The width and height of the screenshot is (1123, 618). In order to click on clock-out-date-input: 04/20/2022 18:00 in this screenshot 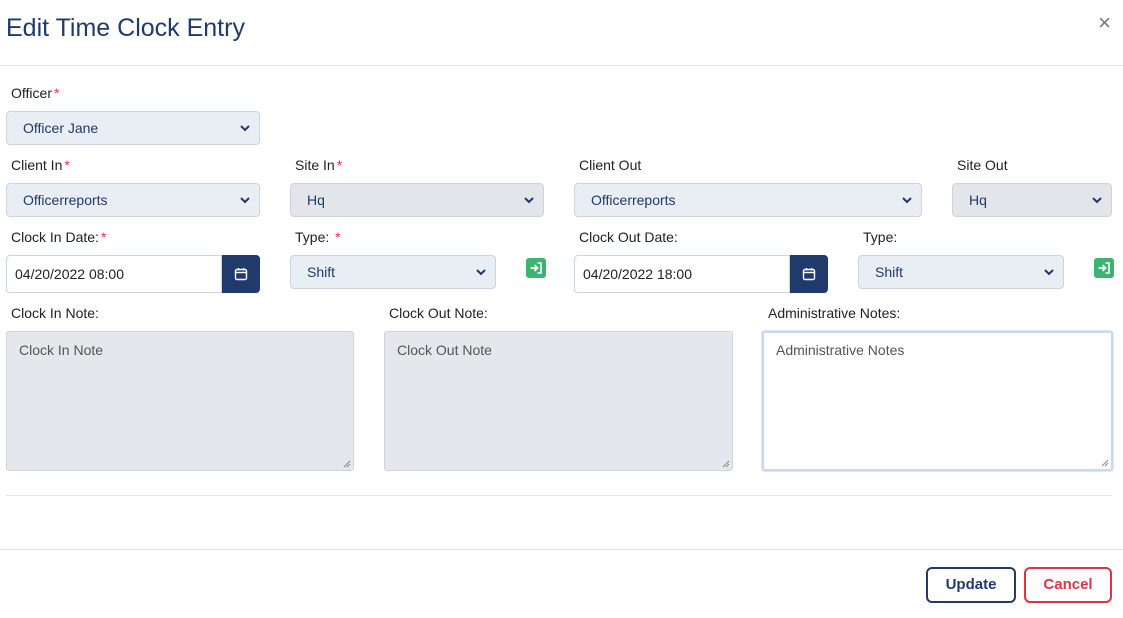, I will do `click(682, 274)`.